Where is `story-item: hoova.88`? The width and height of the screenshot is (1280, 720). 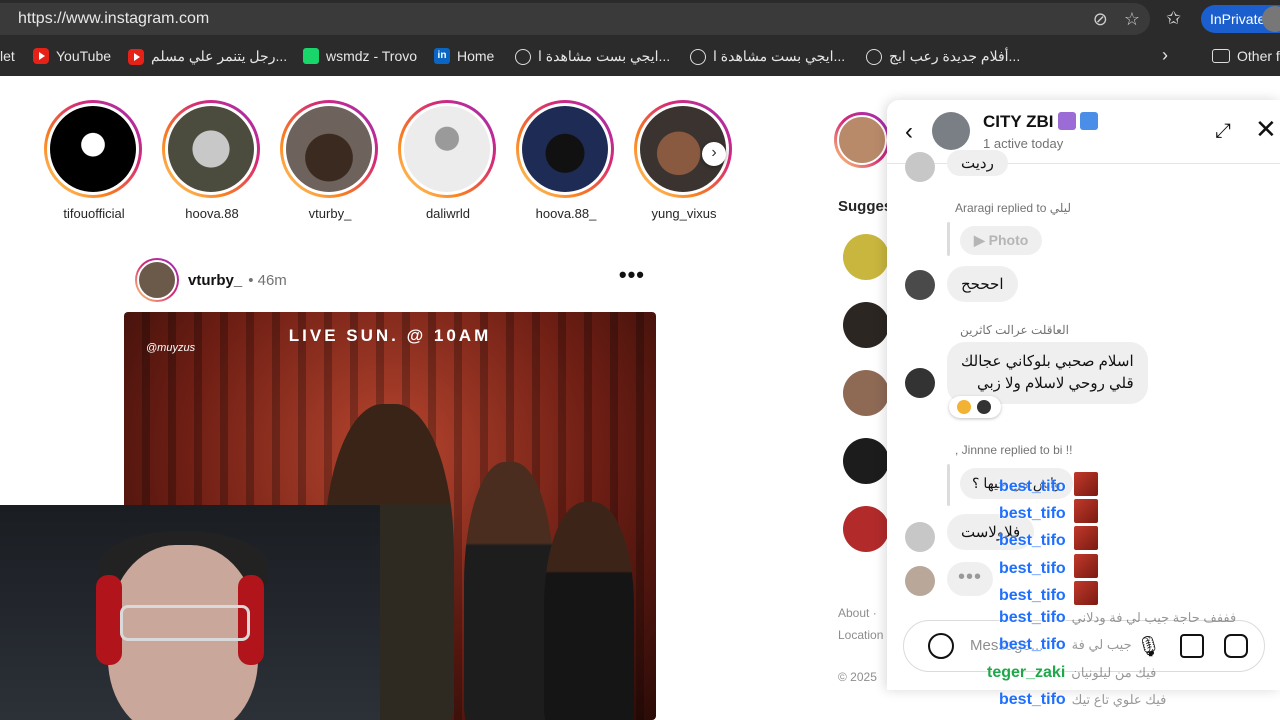
story-item: hoova.88 is located at coordinates (212, 160).